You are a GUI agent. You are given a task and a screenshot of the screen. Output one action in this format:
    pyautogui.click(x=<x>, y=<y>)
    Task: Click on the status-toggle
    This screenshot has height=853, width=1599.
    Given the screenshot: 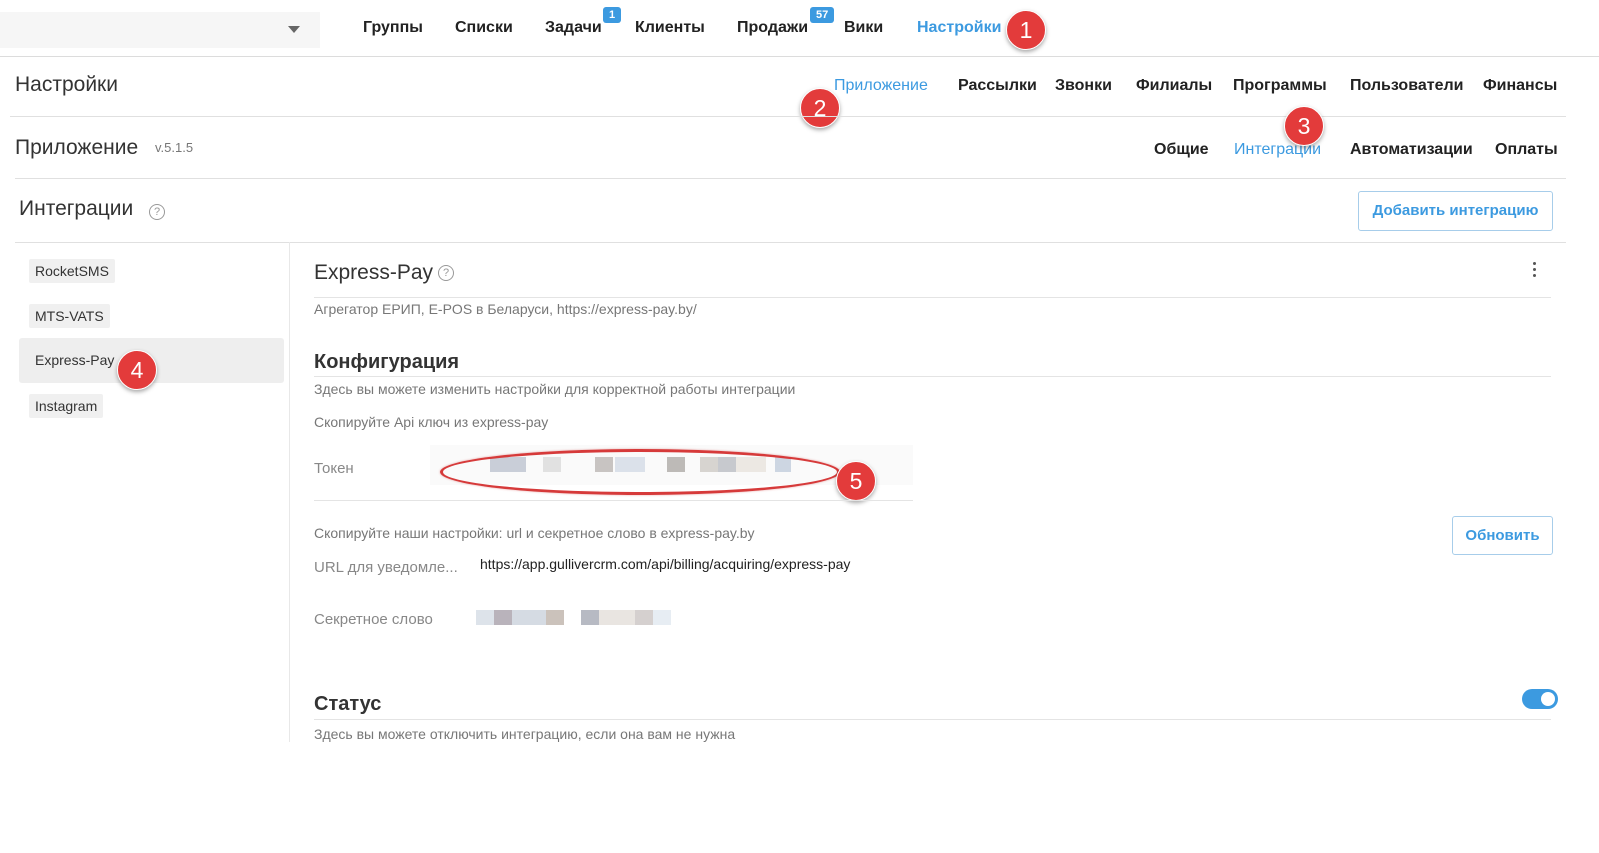 What is the action you would take?
    pyautogui.click(x=1540, y=699)
    